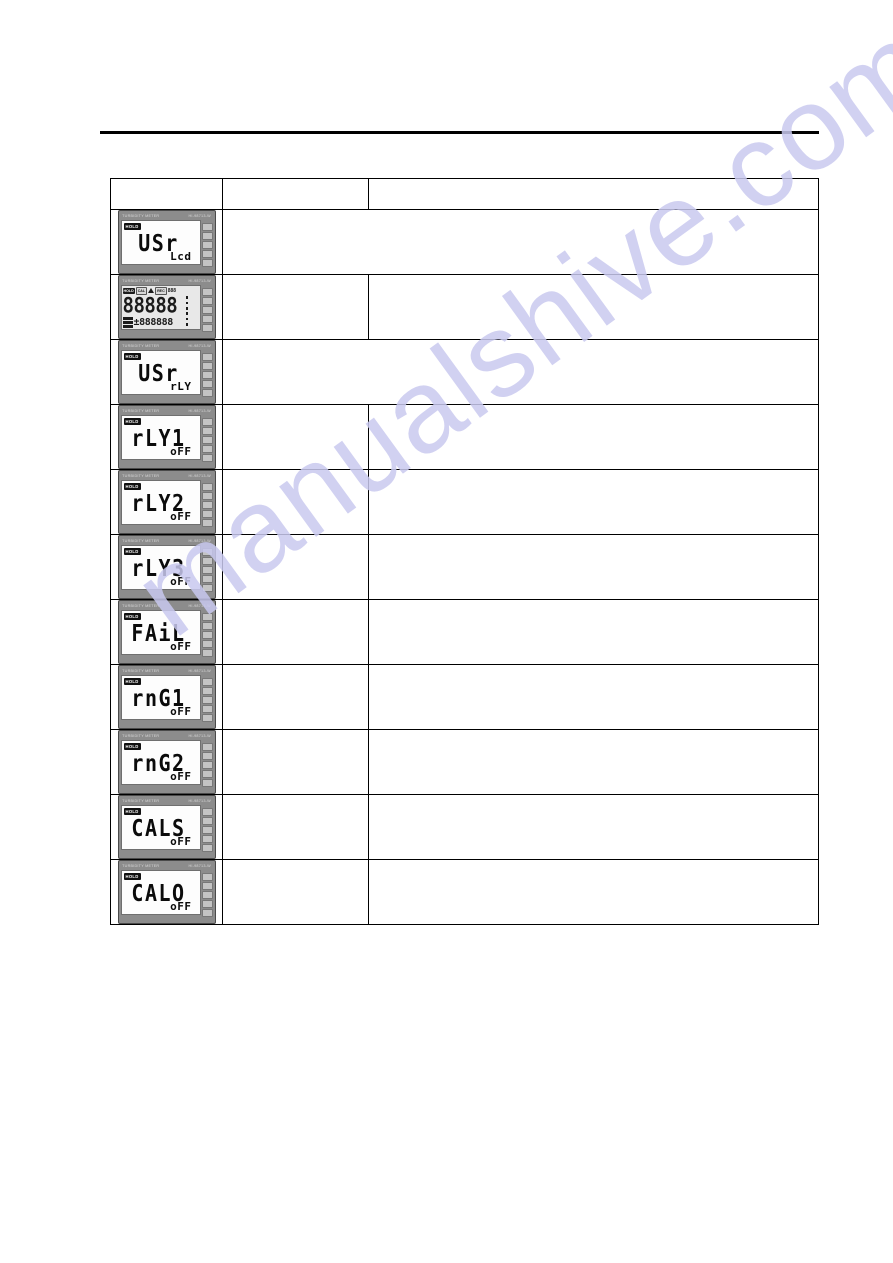 The image size is (893, 1263). I want to click on display-cell: TURBIDITY METER HI-98713-W HOLD rLY3 oFF, so click(166, 567).